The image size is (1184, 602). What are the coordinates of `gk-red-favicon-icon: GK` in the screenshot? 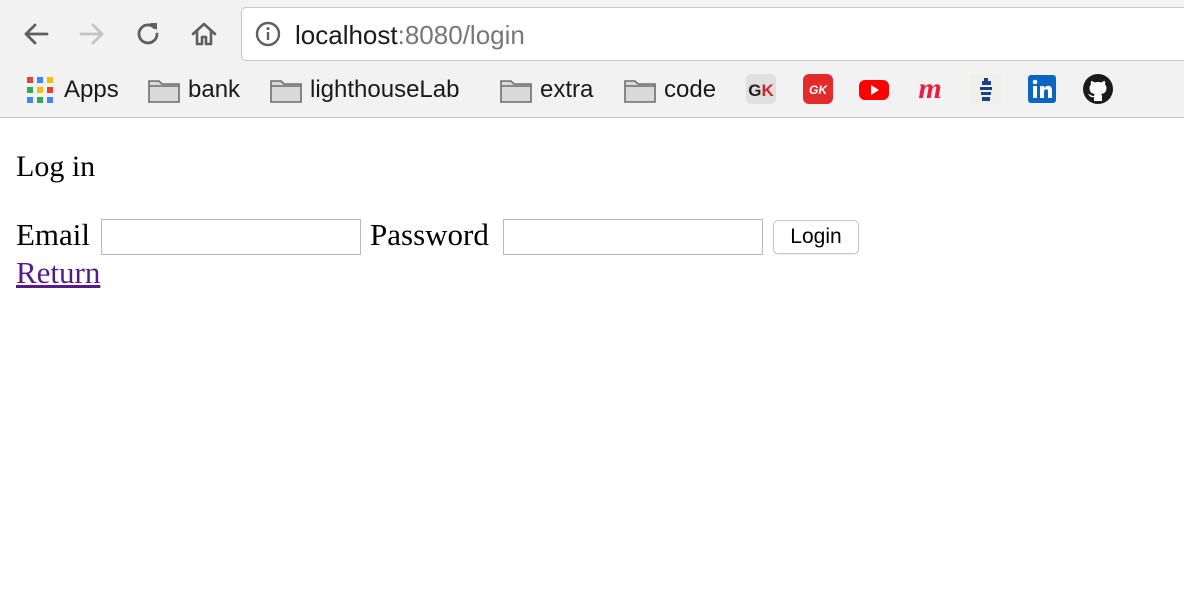 It's located at (818, 89).